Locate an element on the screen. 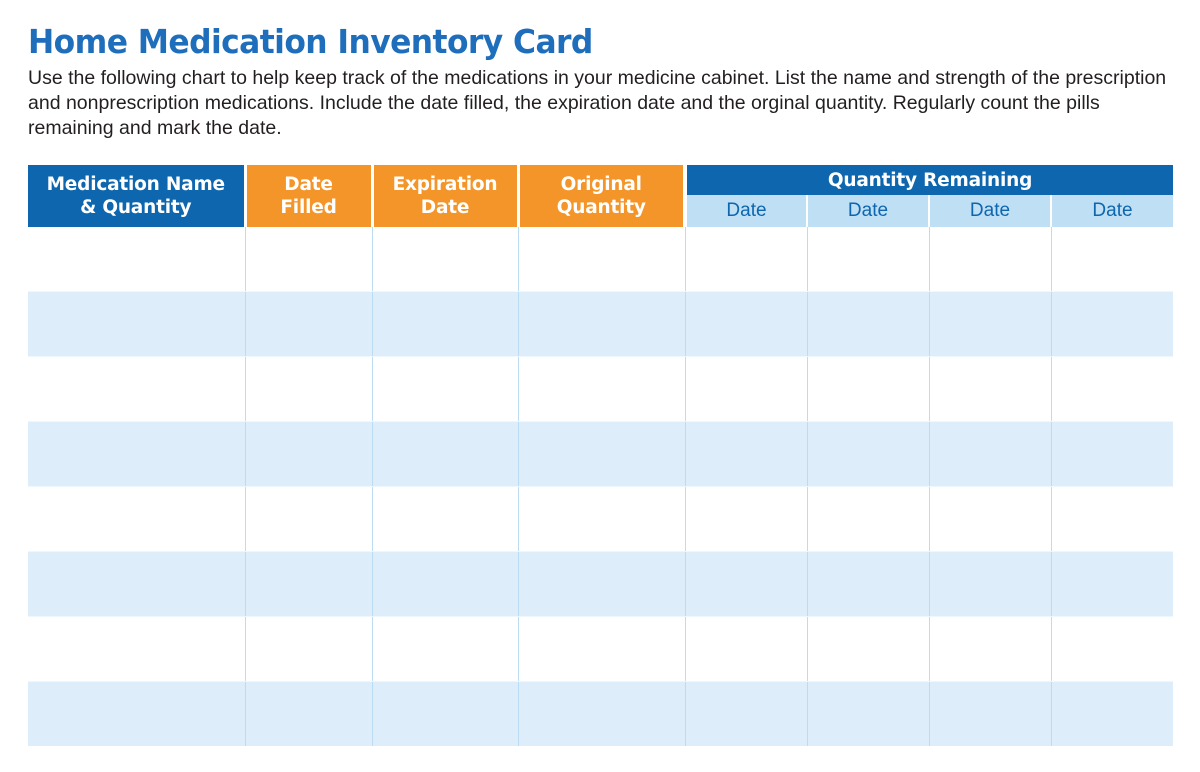  page-title: Home Medication Inventory Card is located at coordinates (310, 41).